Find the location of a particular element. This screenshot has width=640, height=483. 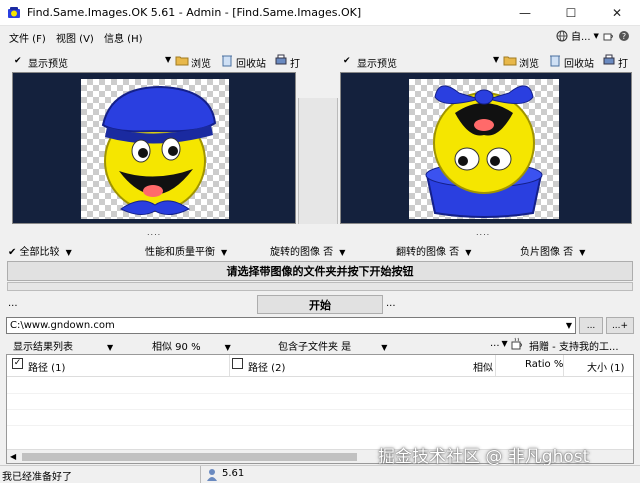

menu-right-tools: 自... ▼ ? is located at coordinates (593, 35).